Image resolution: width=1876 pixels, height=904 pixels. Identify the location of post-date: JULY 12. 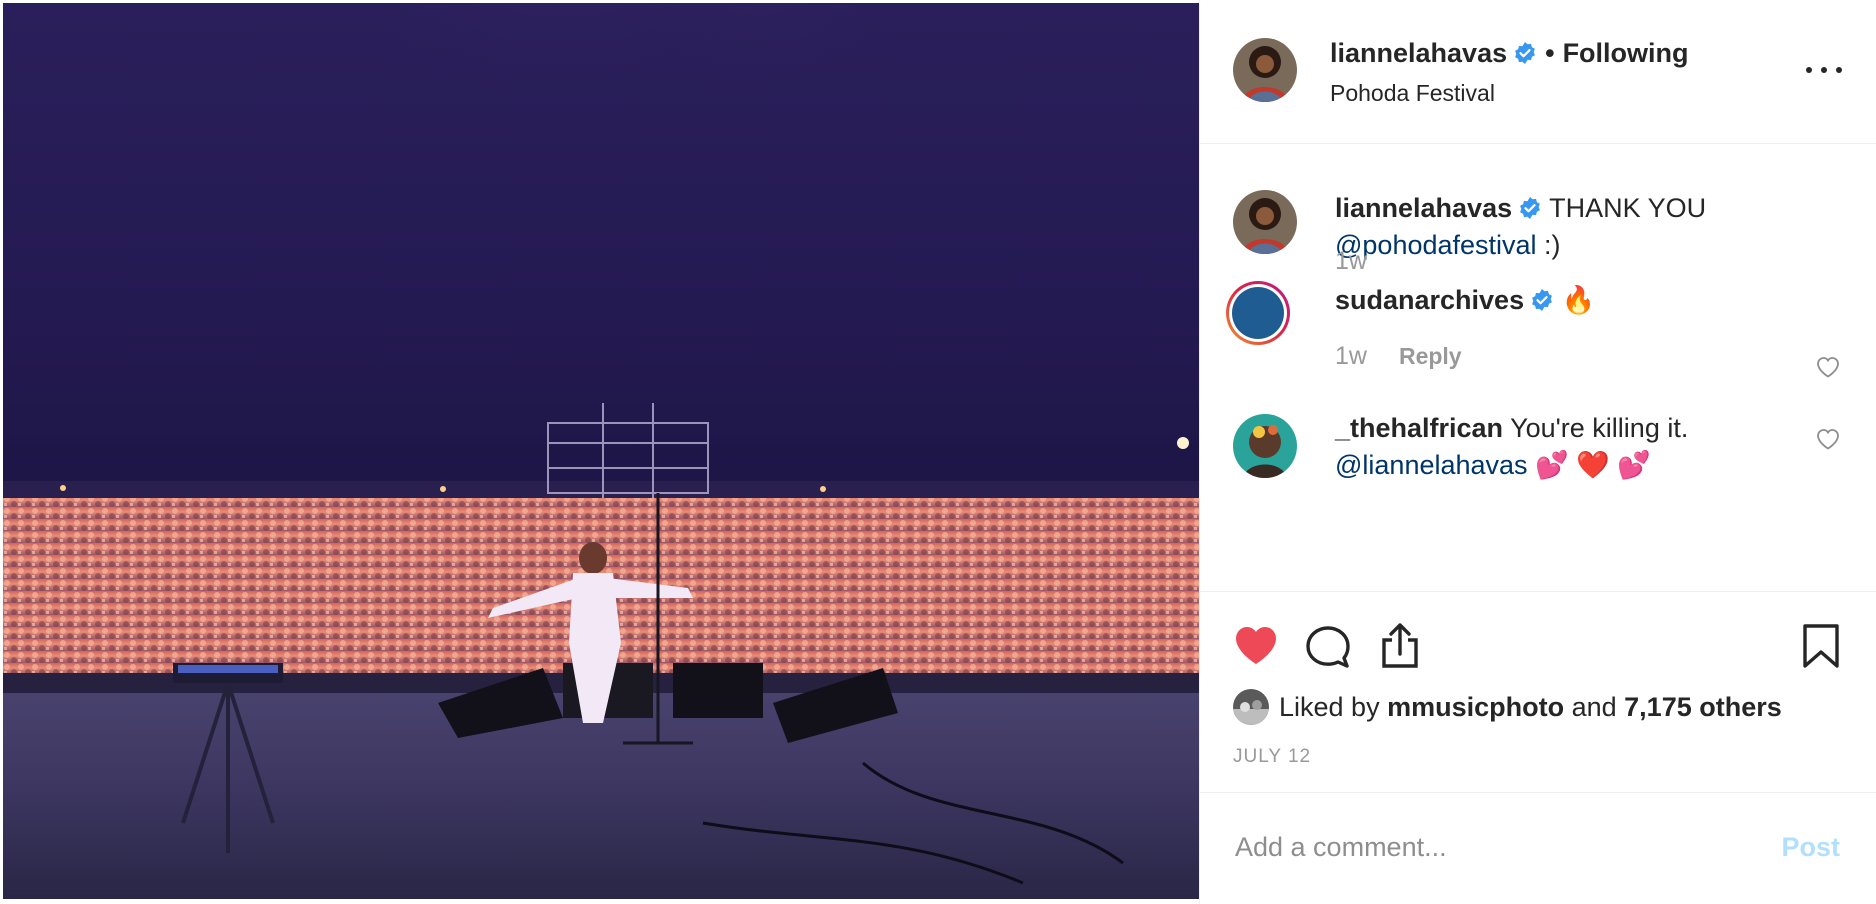
(1272, 757).